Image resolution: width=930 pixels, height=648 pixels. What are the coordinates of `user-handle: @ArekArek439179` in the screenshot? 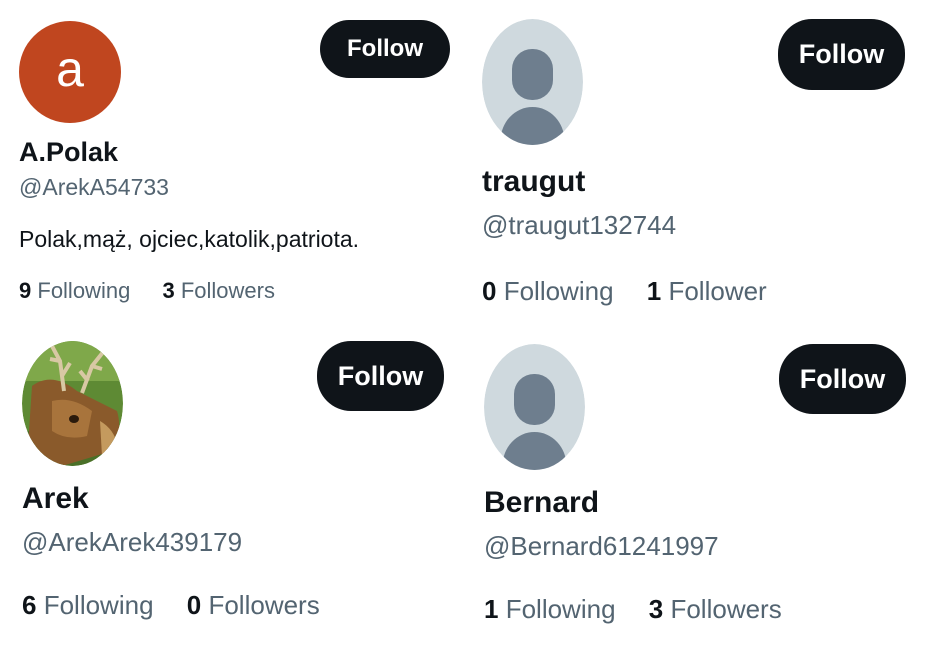 It's located at (132, 542).